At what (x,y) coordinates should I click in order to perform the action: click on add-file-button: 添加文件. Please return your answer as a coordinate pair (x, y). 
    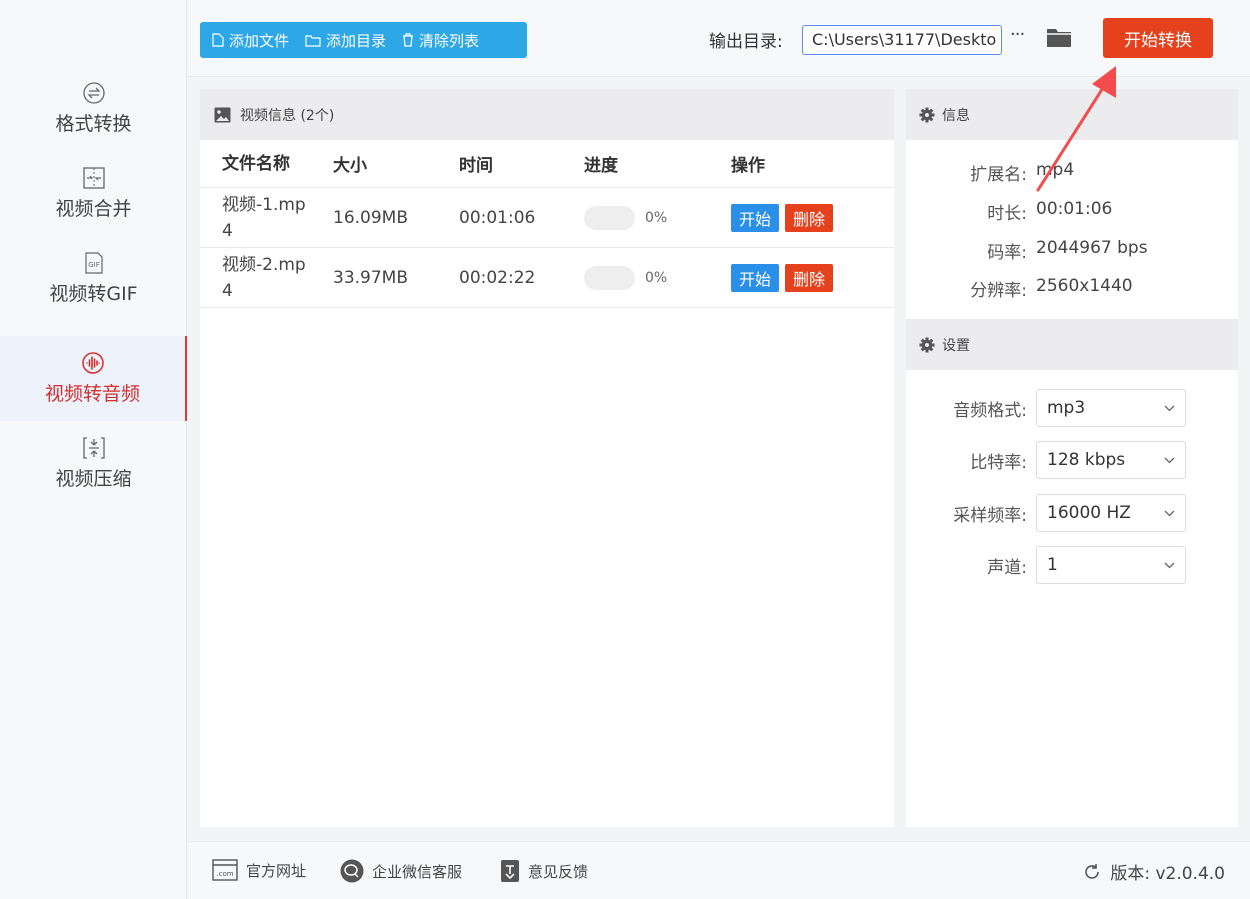
    Looking at the image, I should click on (250, 40).